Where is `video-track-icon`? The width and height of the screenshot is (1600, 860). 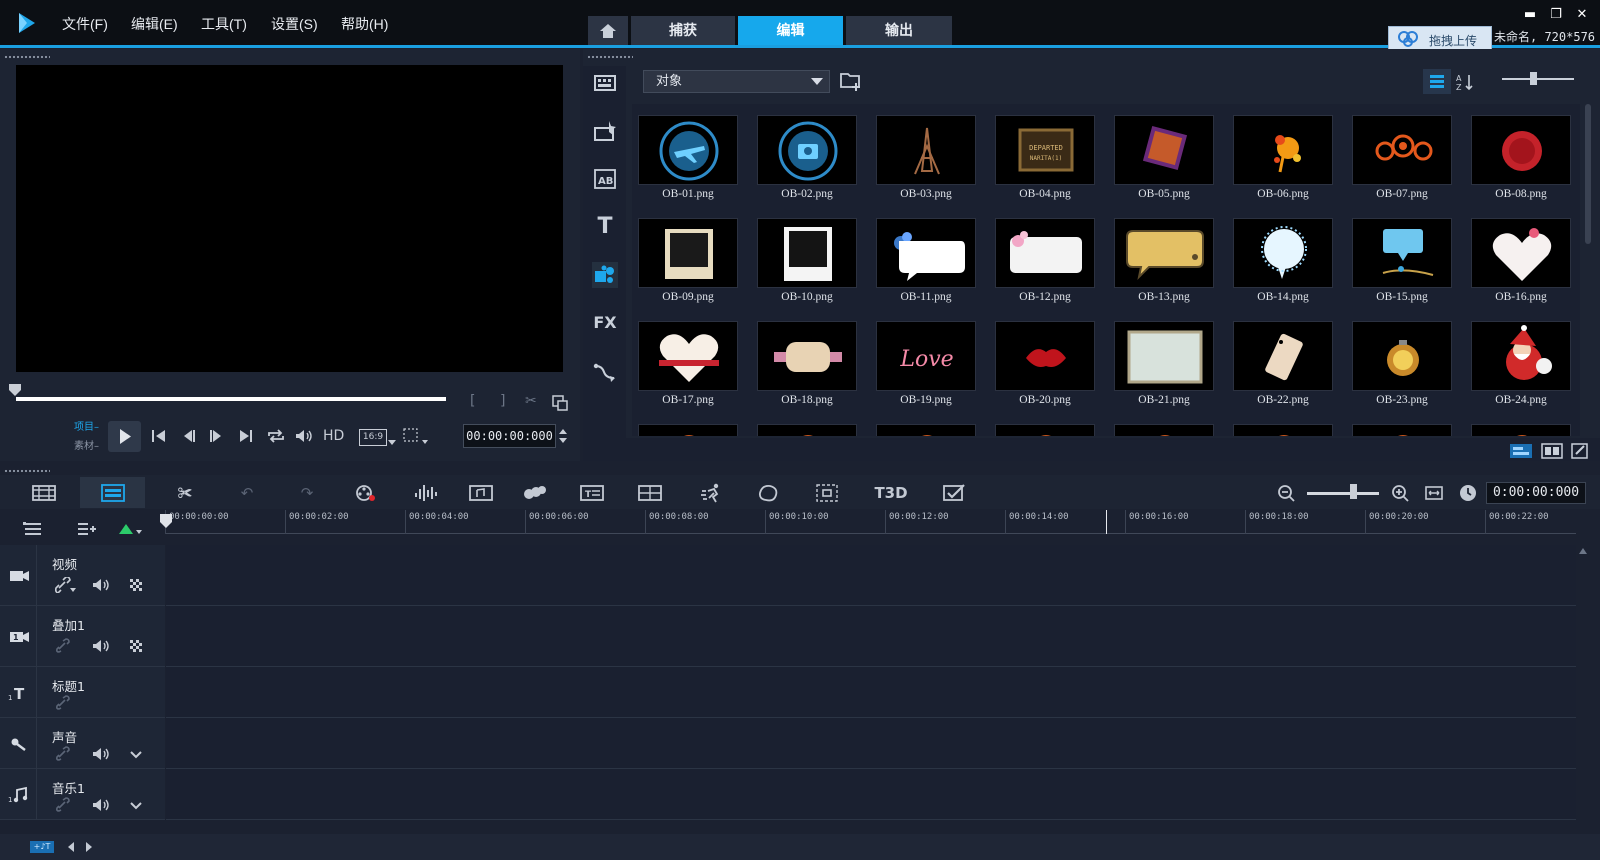
video-track-icon is located at coordinates (19, 576).